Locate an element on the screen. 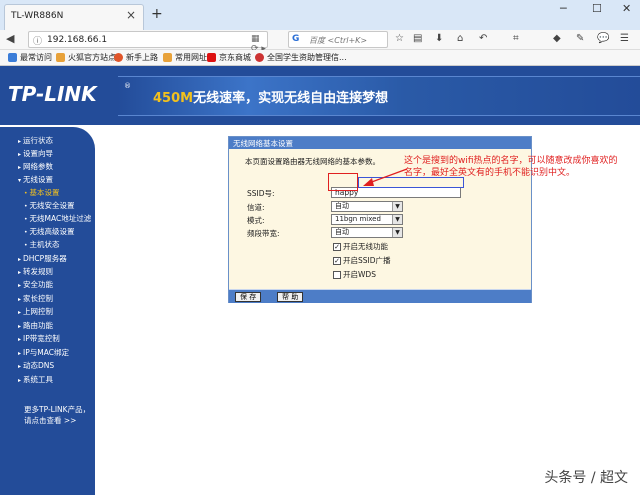 The width and height of the screenshot is (640, 495). maximize-icon: ☐ is located at coordinates (597, 8).